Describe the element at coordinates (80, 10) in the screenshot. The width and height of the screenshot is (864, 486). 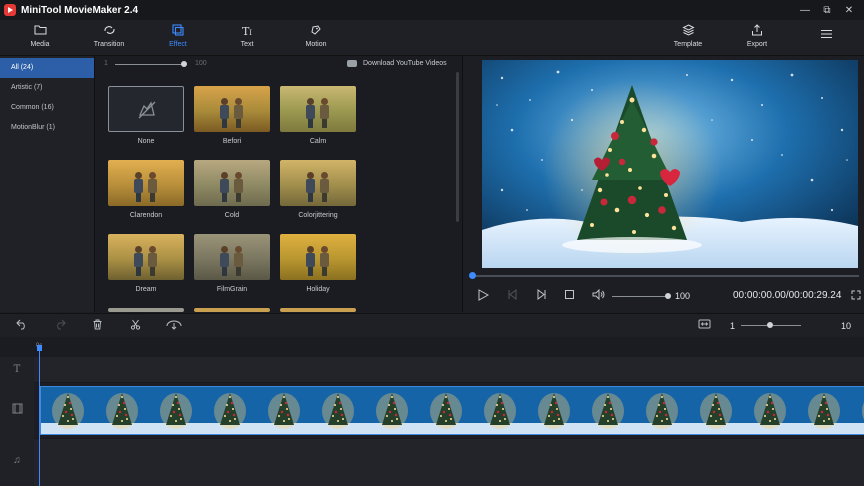
I see `app-title: MiniTool MovieMaker 2.4` at that location.